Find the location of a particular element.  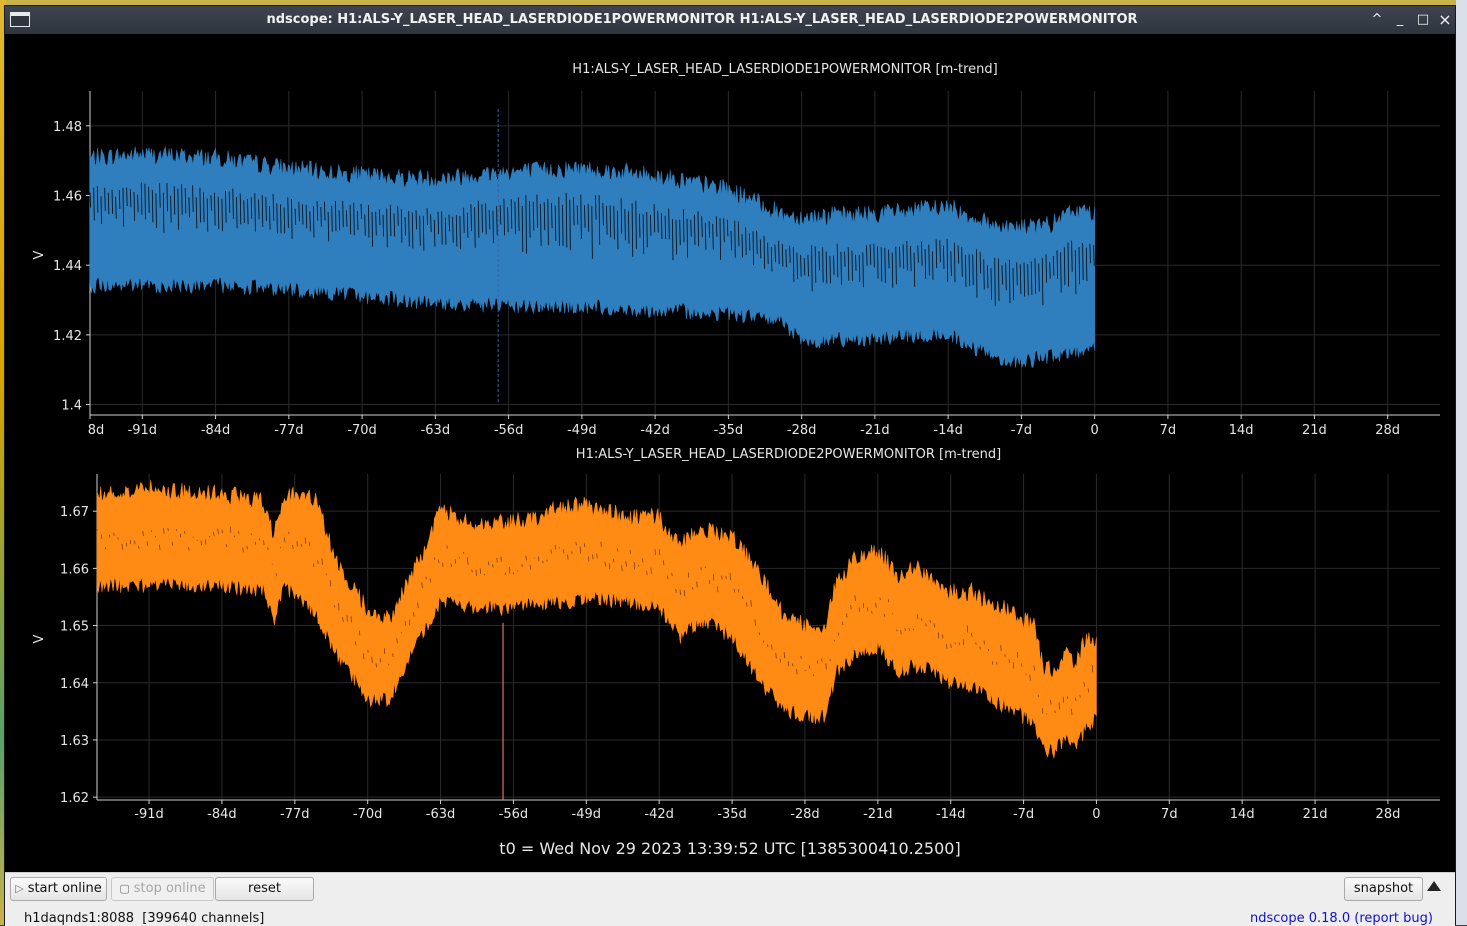

y-tick-label: 1.65 is located at coordinates (74, 627).